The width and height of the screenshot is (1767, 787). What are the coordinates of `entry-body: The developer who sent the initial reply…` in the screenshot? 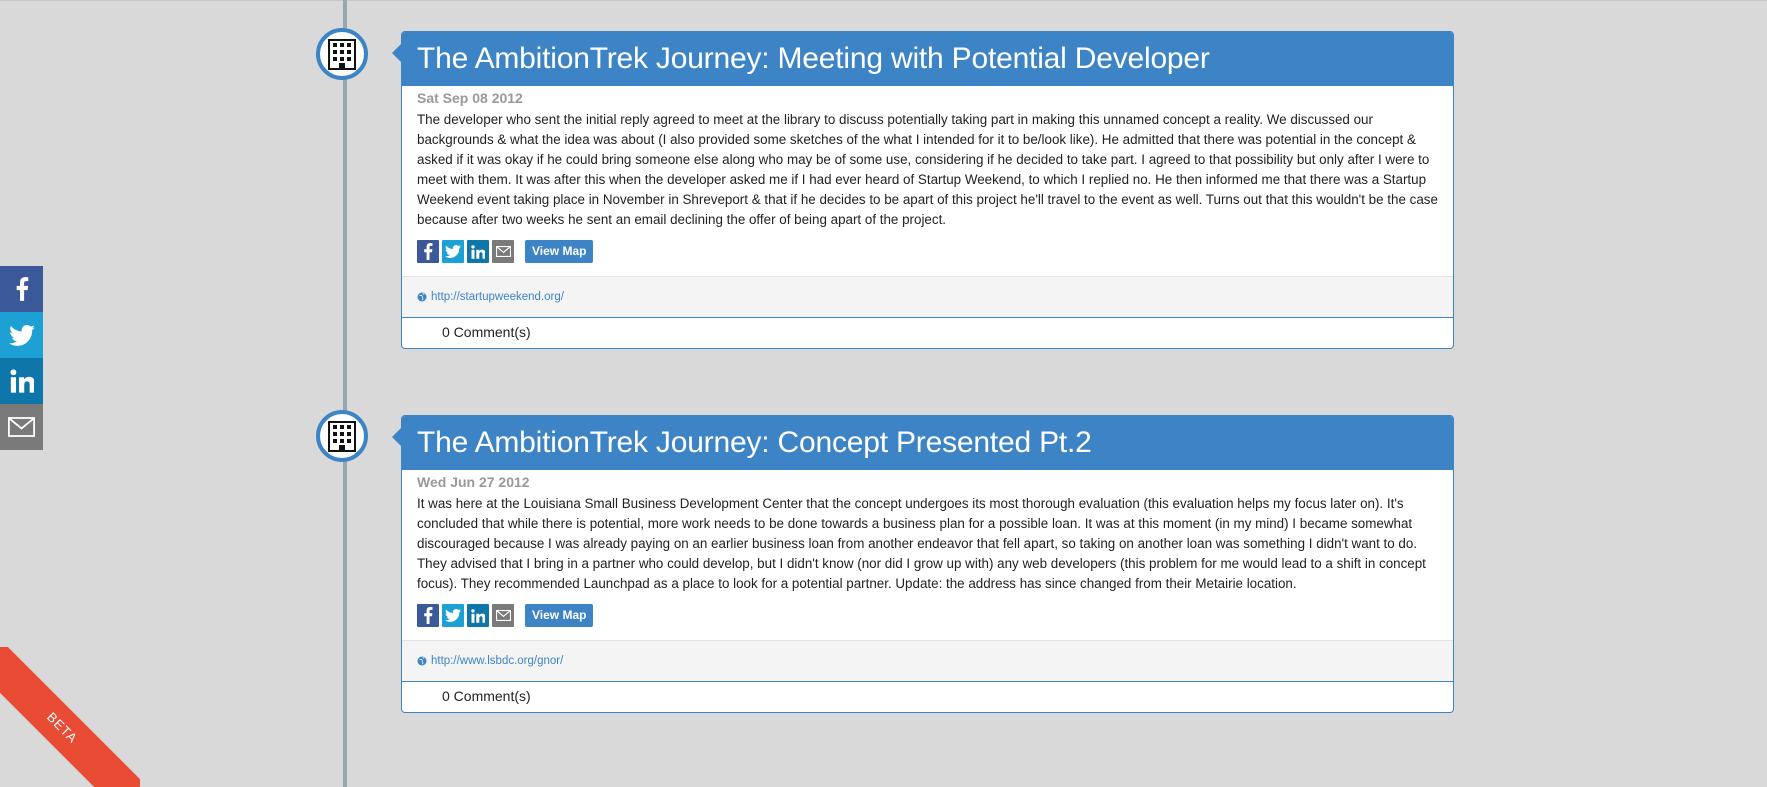 It's located at (927, 169).